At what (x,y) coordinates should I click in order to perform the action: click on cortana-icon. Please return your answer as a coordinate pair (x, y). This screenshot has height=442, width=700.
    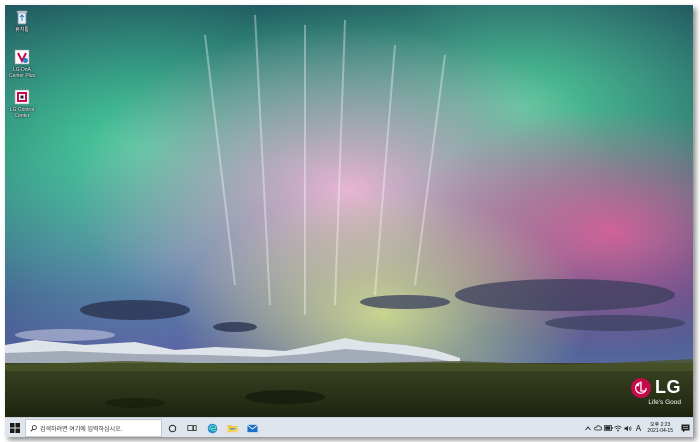
    Looking at the image, I should click on (172, 428).